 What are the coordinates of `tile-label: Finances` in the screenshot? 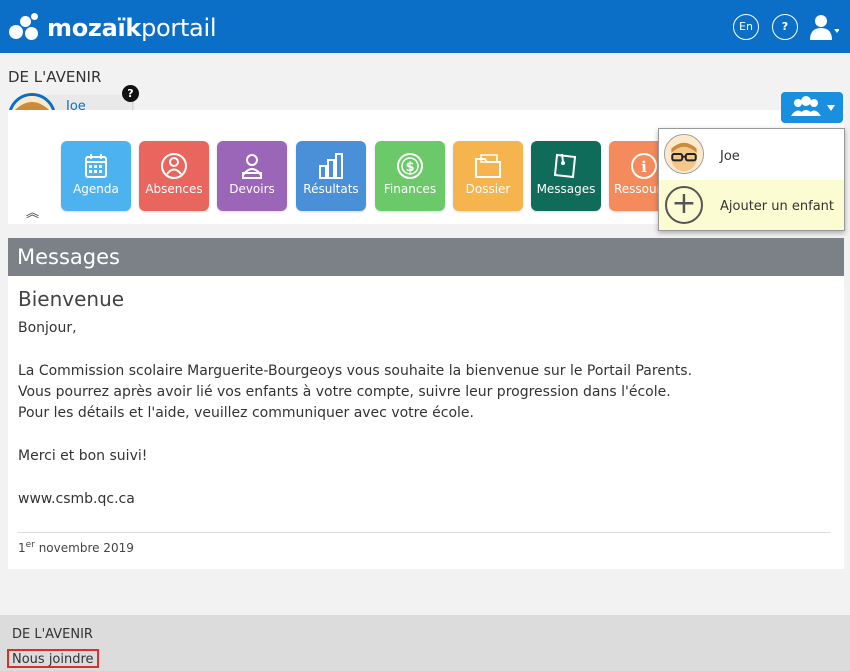 It's located at (410, 189).